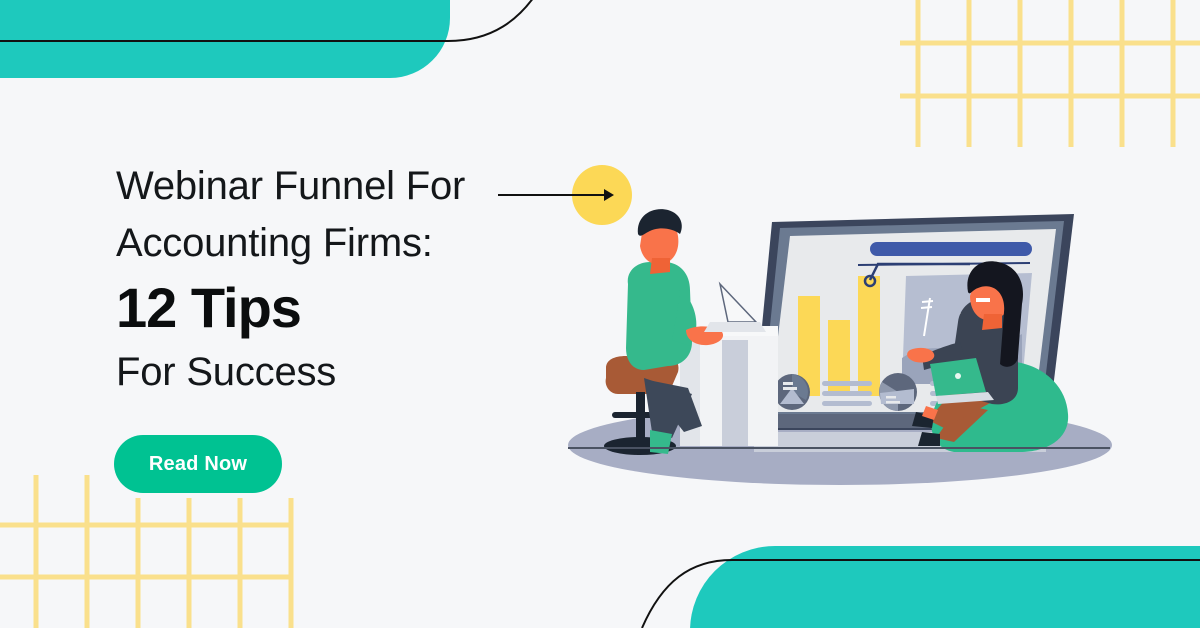 Image resolution: width=1200 pixels, height=628 pixels. What do you see at coordinates (1050, 73) in the screenshot?
I see `yellow-grid-top-right` at bounding box center [1050, 73].